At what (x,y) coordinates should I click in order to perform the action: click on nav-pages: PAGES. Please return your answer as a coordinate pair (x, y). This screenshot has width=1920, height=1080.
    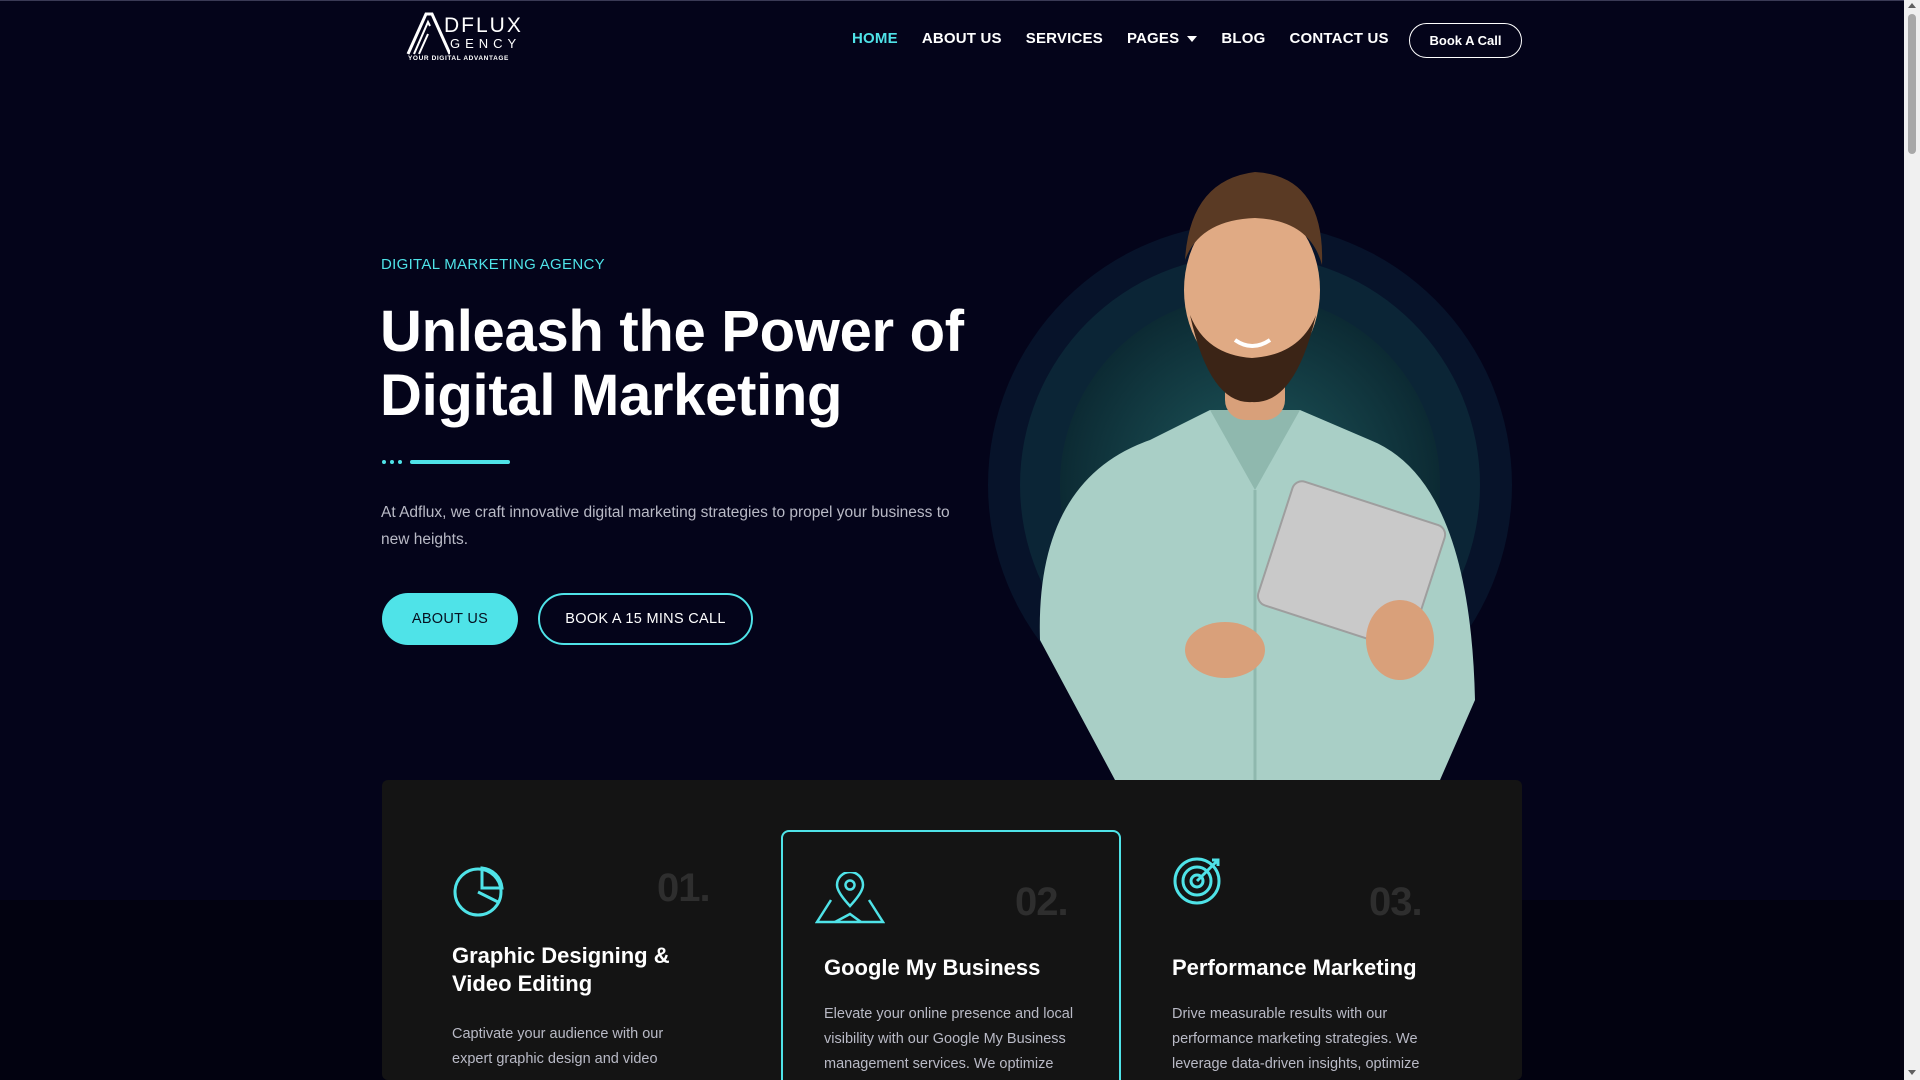
    Looking at the image, I should click on (1162, 38).